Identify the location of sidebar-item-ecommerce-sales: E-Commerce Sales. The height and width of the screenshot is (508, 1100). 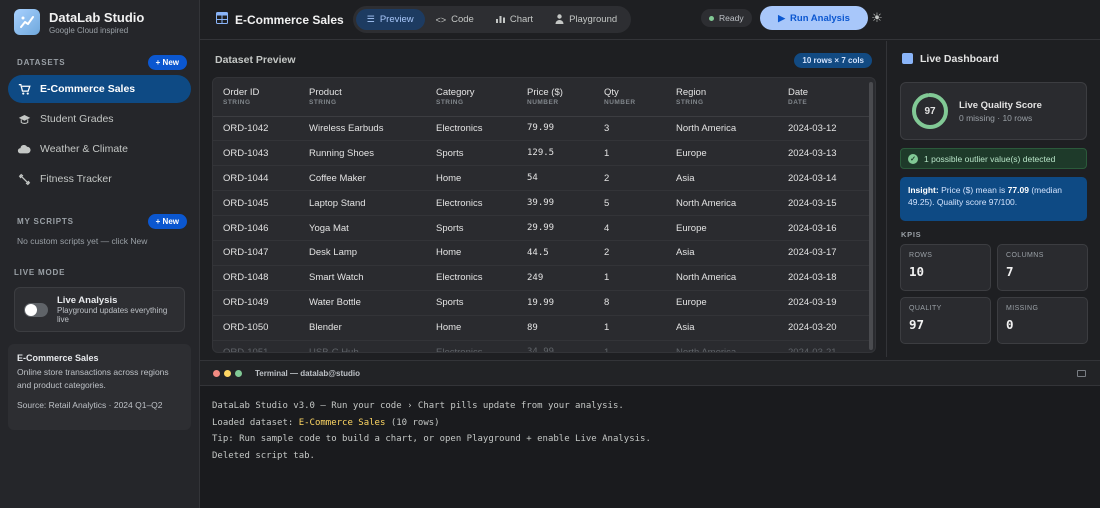
(99, 89).